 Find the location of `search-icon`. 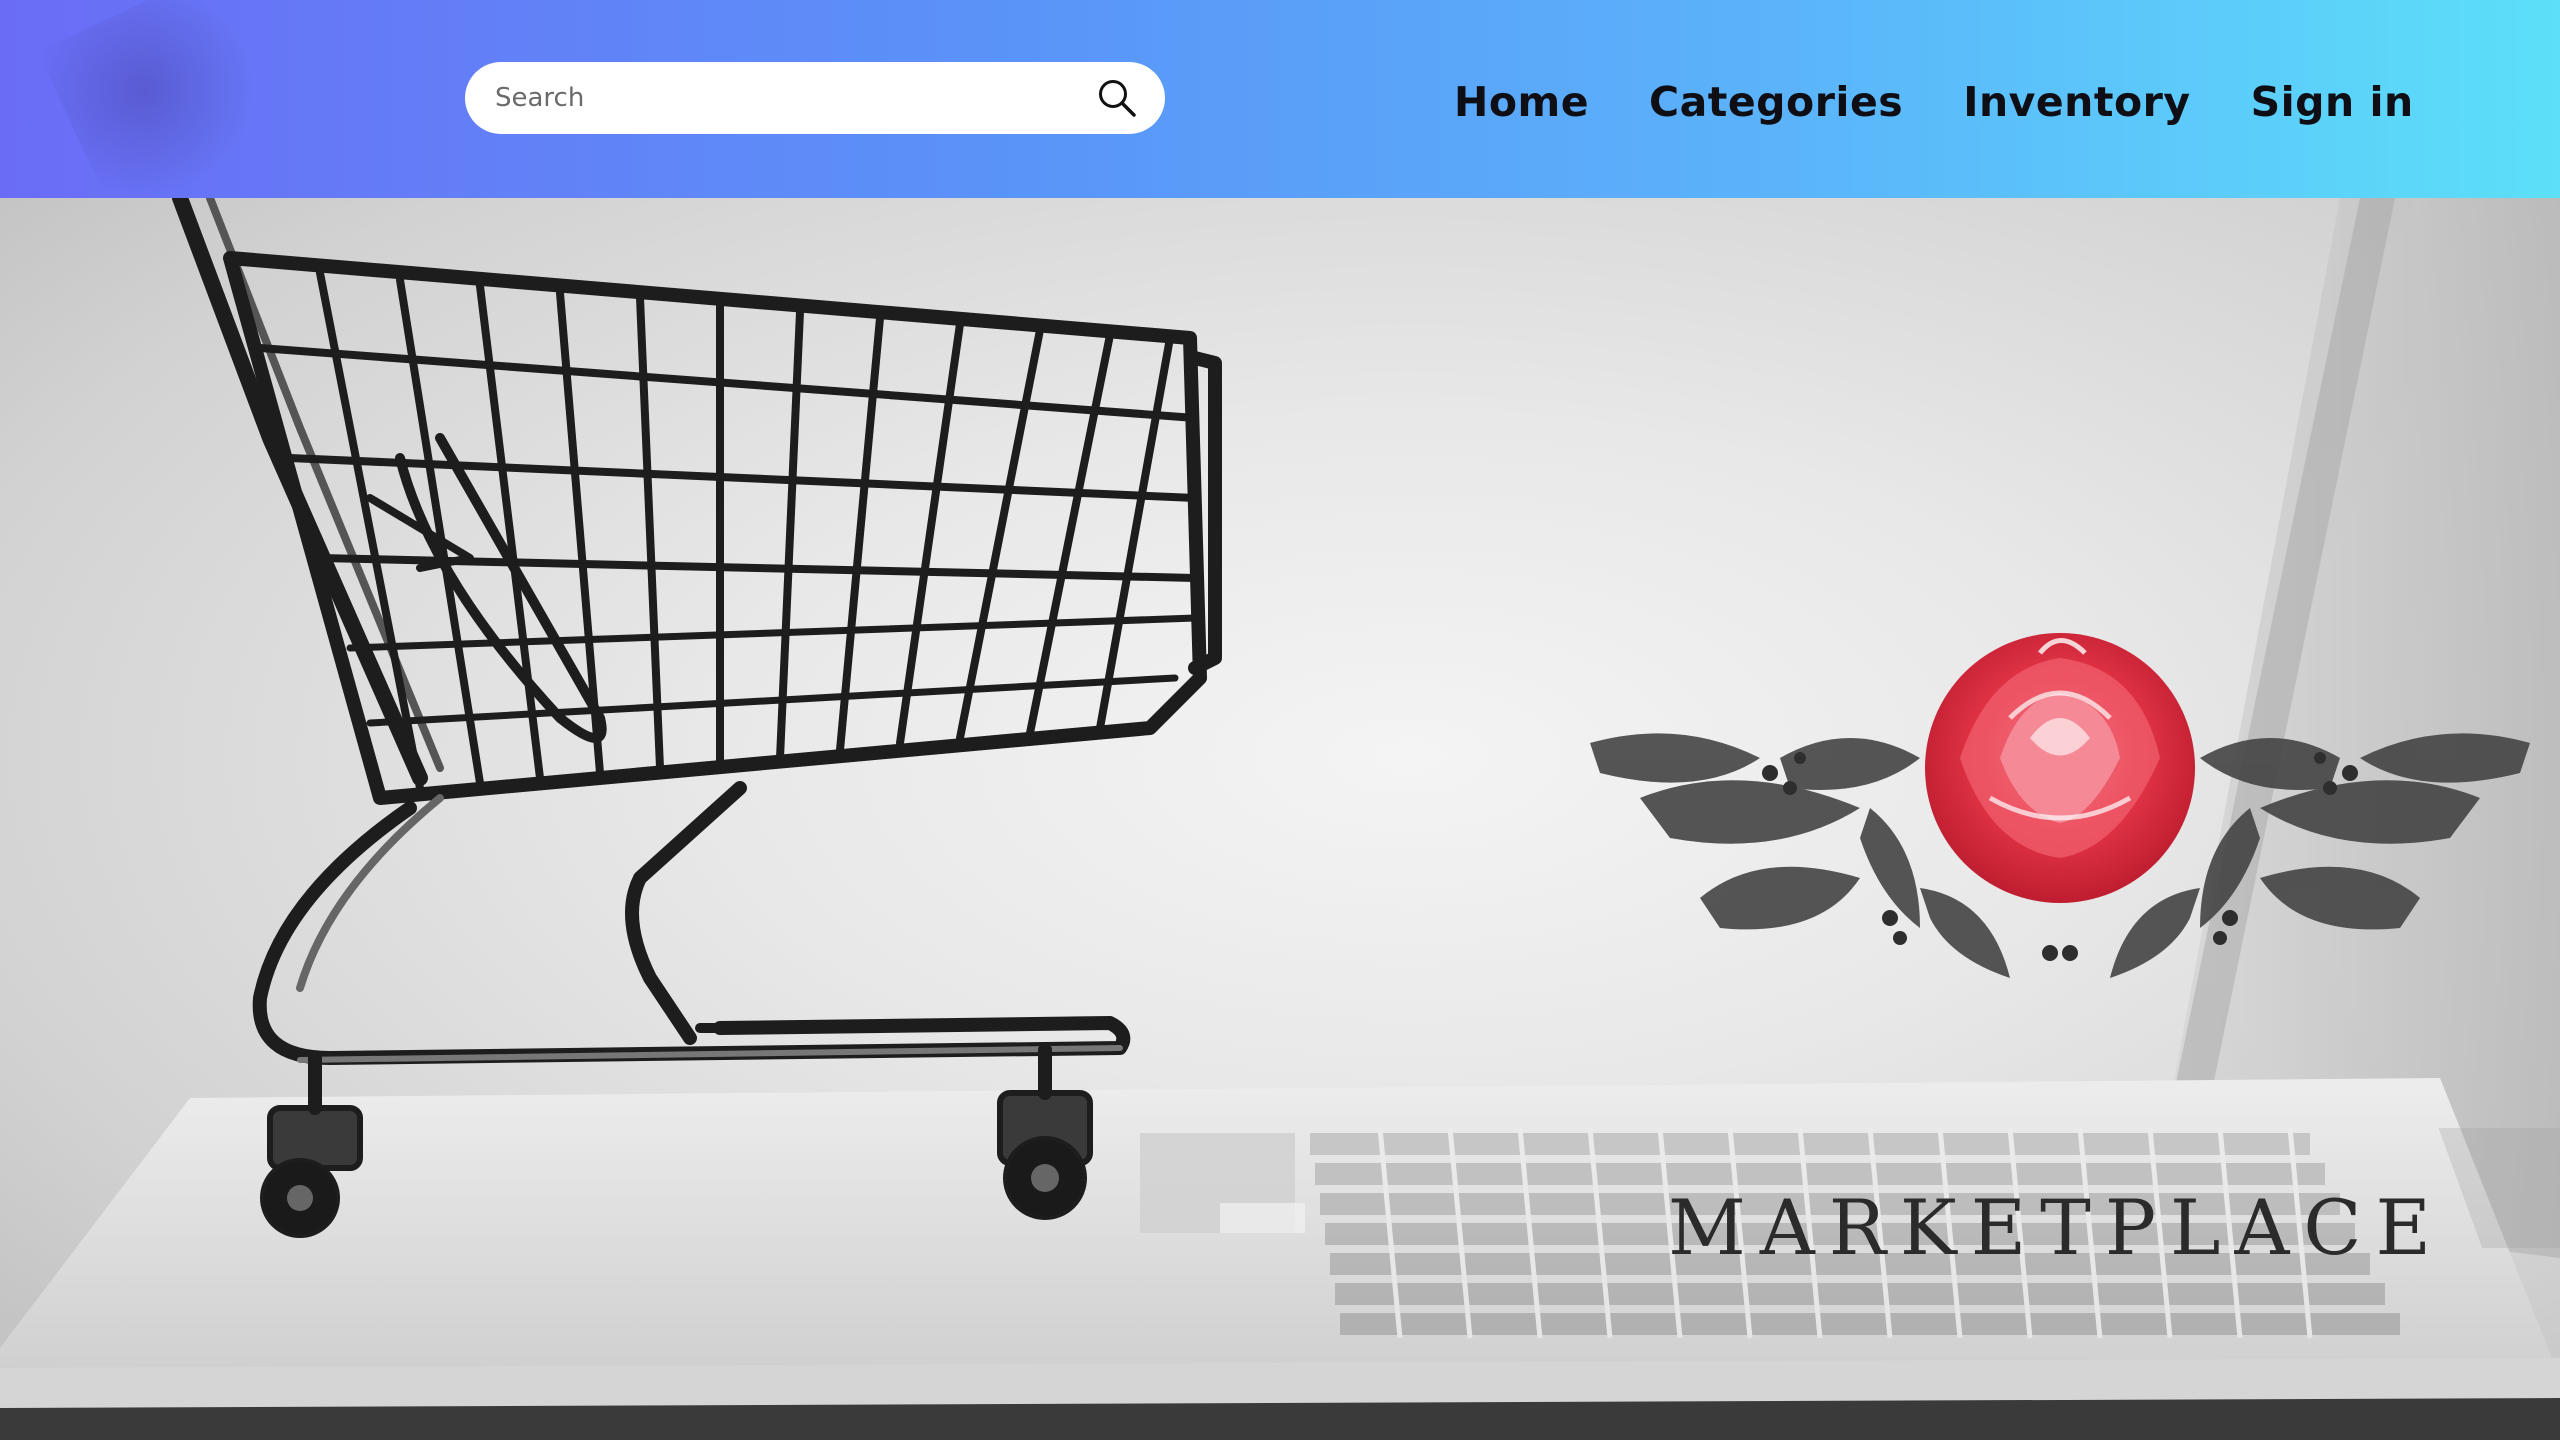

search-icon is located at coordinates (1117, 98).